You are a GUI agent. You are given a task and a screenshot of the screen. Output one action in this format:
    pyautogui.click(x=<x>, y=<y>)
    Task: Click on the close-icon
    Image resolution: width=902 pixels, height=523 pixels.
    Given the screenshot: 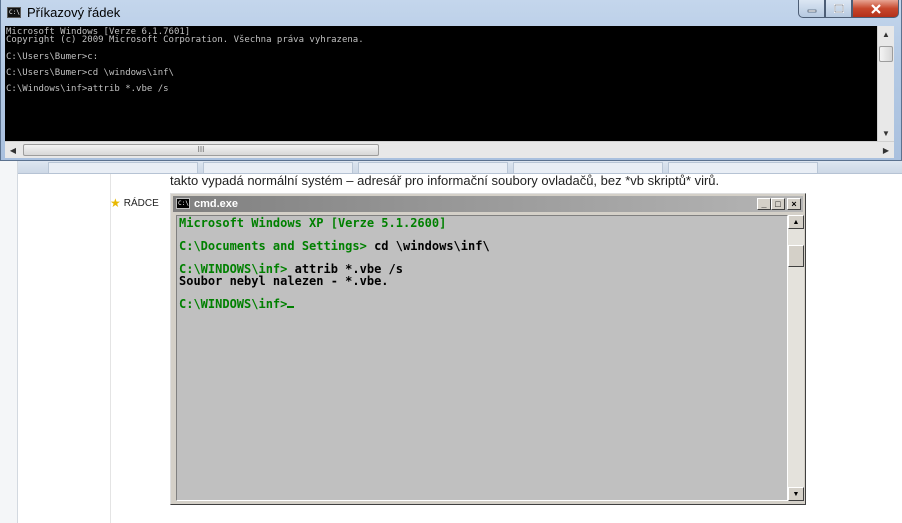 What is the action you would take?
    pyautogui.click(x=875, y=8)
    